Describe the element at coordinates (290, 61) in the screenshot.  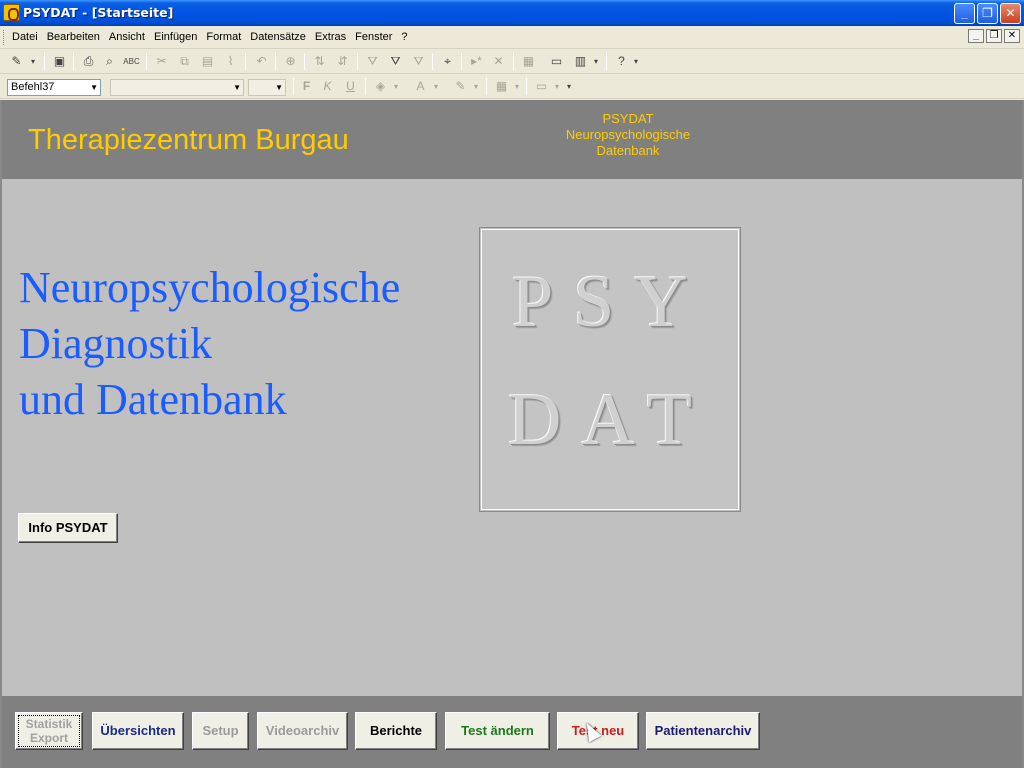
I see `hyperlink-icon: ⊕` at that location.